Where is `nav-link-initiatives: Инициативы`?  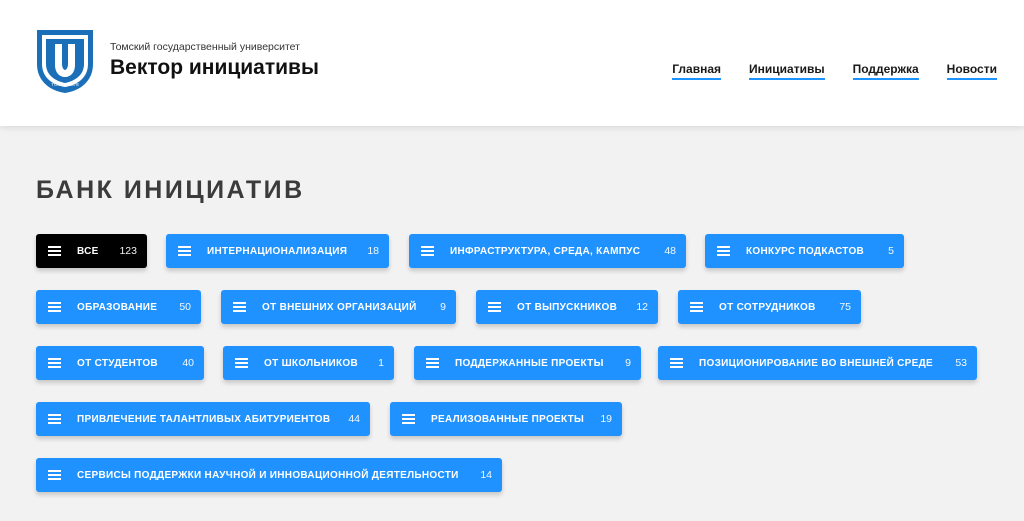 nav-link-initiatives: Инициативы is located at coordinates (787, 71).